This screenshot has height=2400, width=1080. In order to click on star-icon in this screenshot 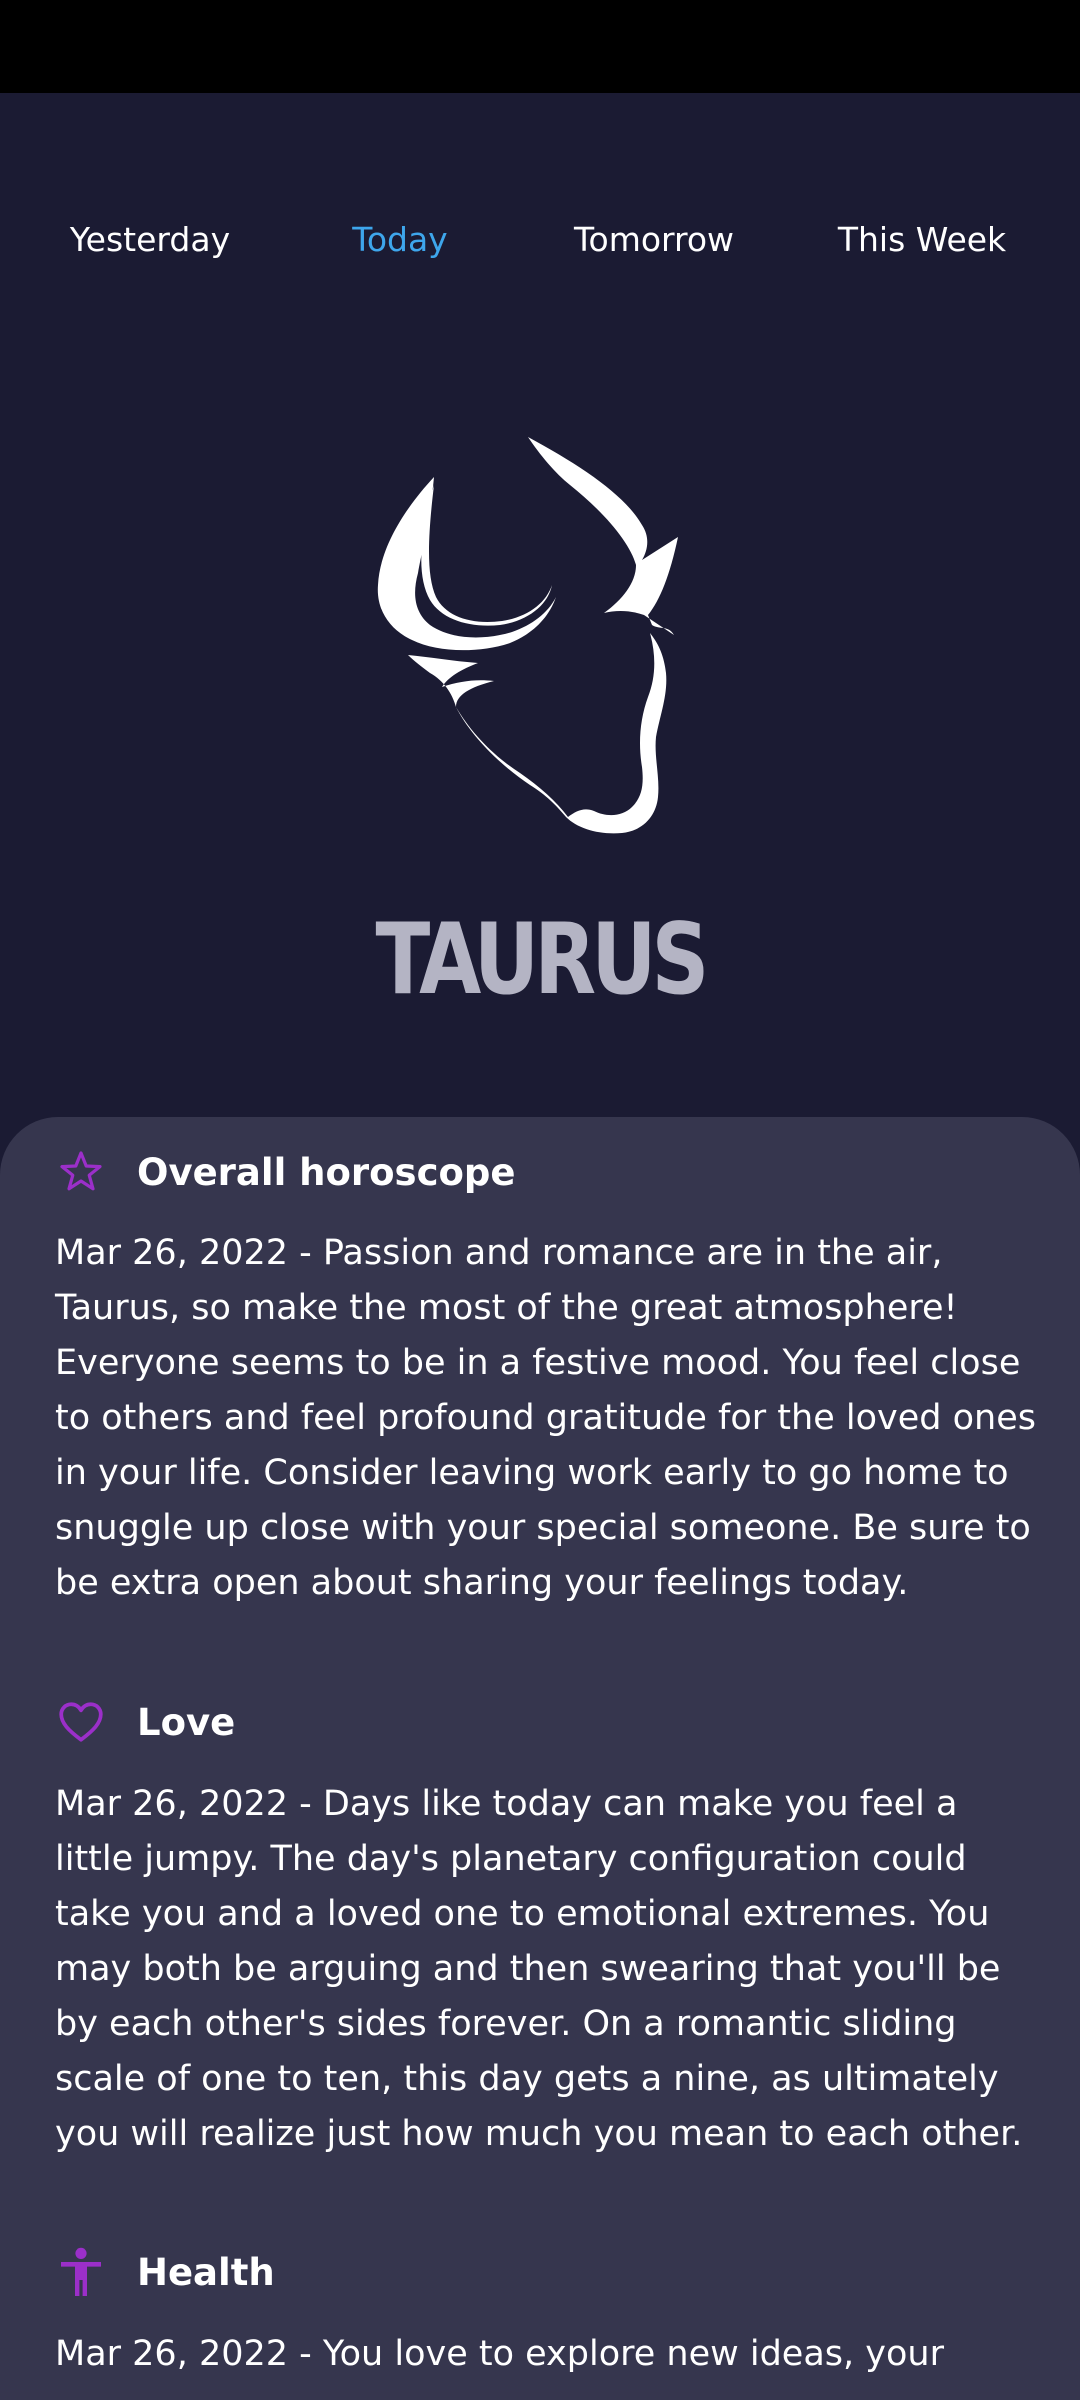, I will do `click(81, 1172)`.